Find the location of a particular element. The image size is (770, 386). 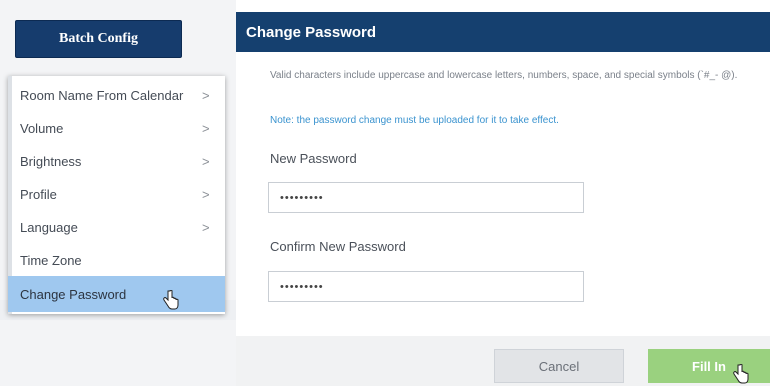

menu-item-label: Profile is located at coordinates (38, 194).